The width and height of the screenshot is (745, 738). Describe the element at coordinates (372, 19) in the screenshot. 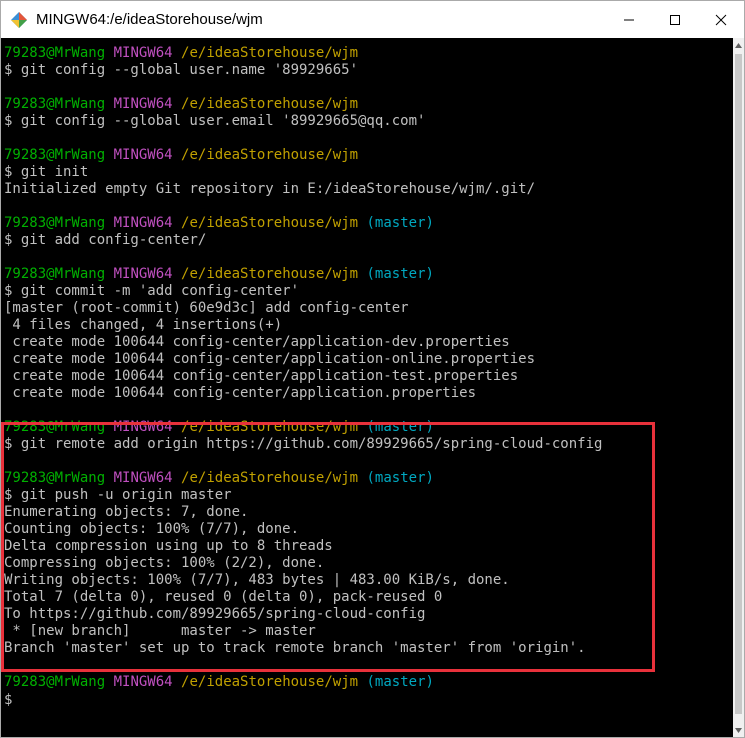

I see `title-bar: MINGW64:/e/ideaStorehouse/wjm` at that location.